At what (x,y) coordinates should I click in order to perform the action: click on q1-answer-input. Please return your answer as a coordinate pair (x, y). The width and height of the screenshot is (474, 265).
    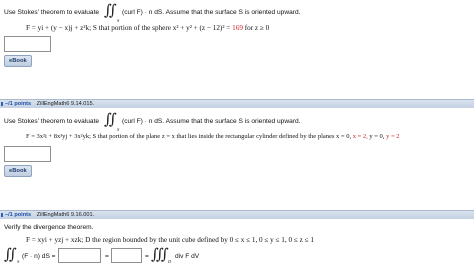
    Looking at the image, I should click on (27, 44).